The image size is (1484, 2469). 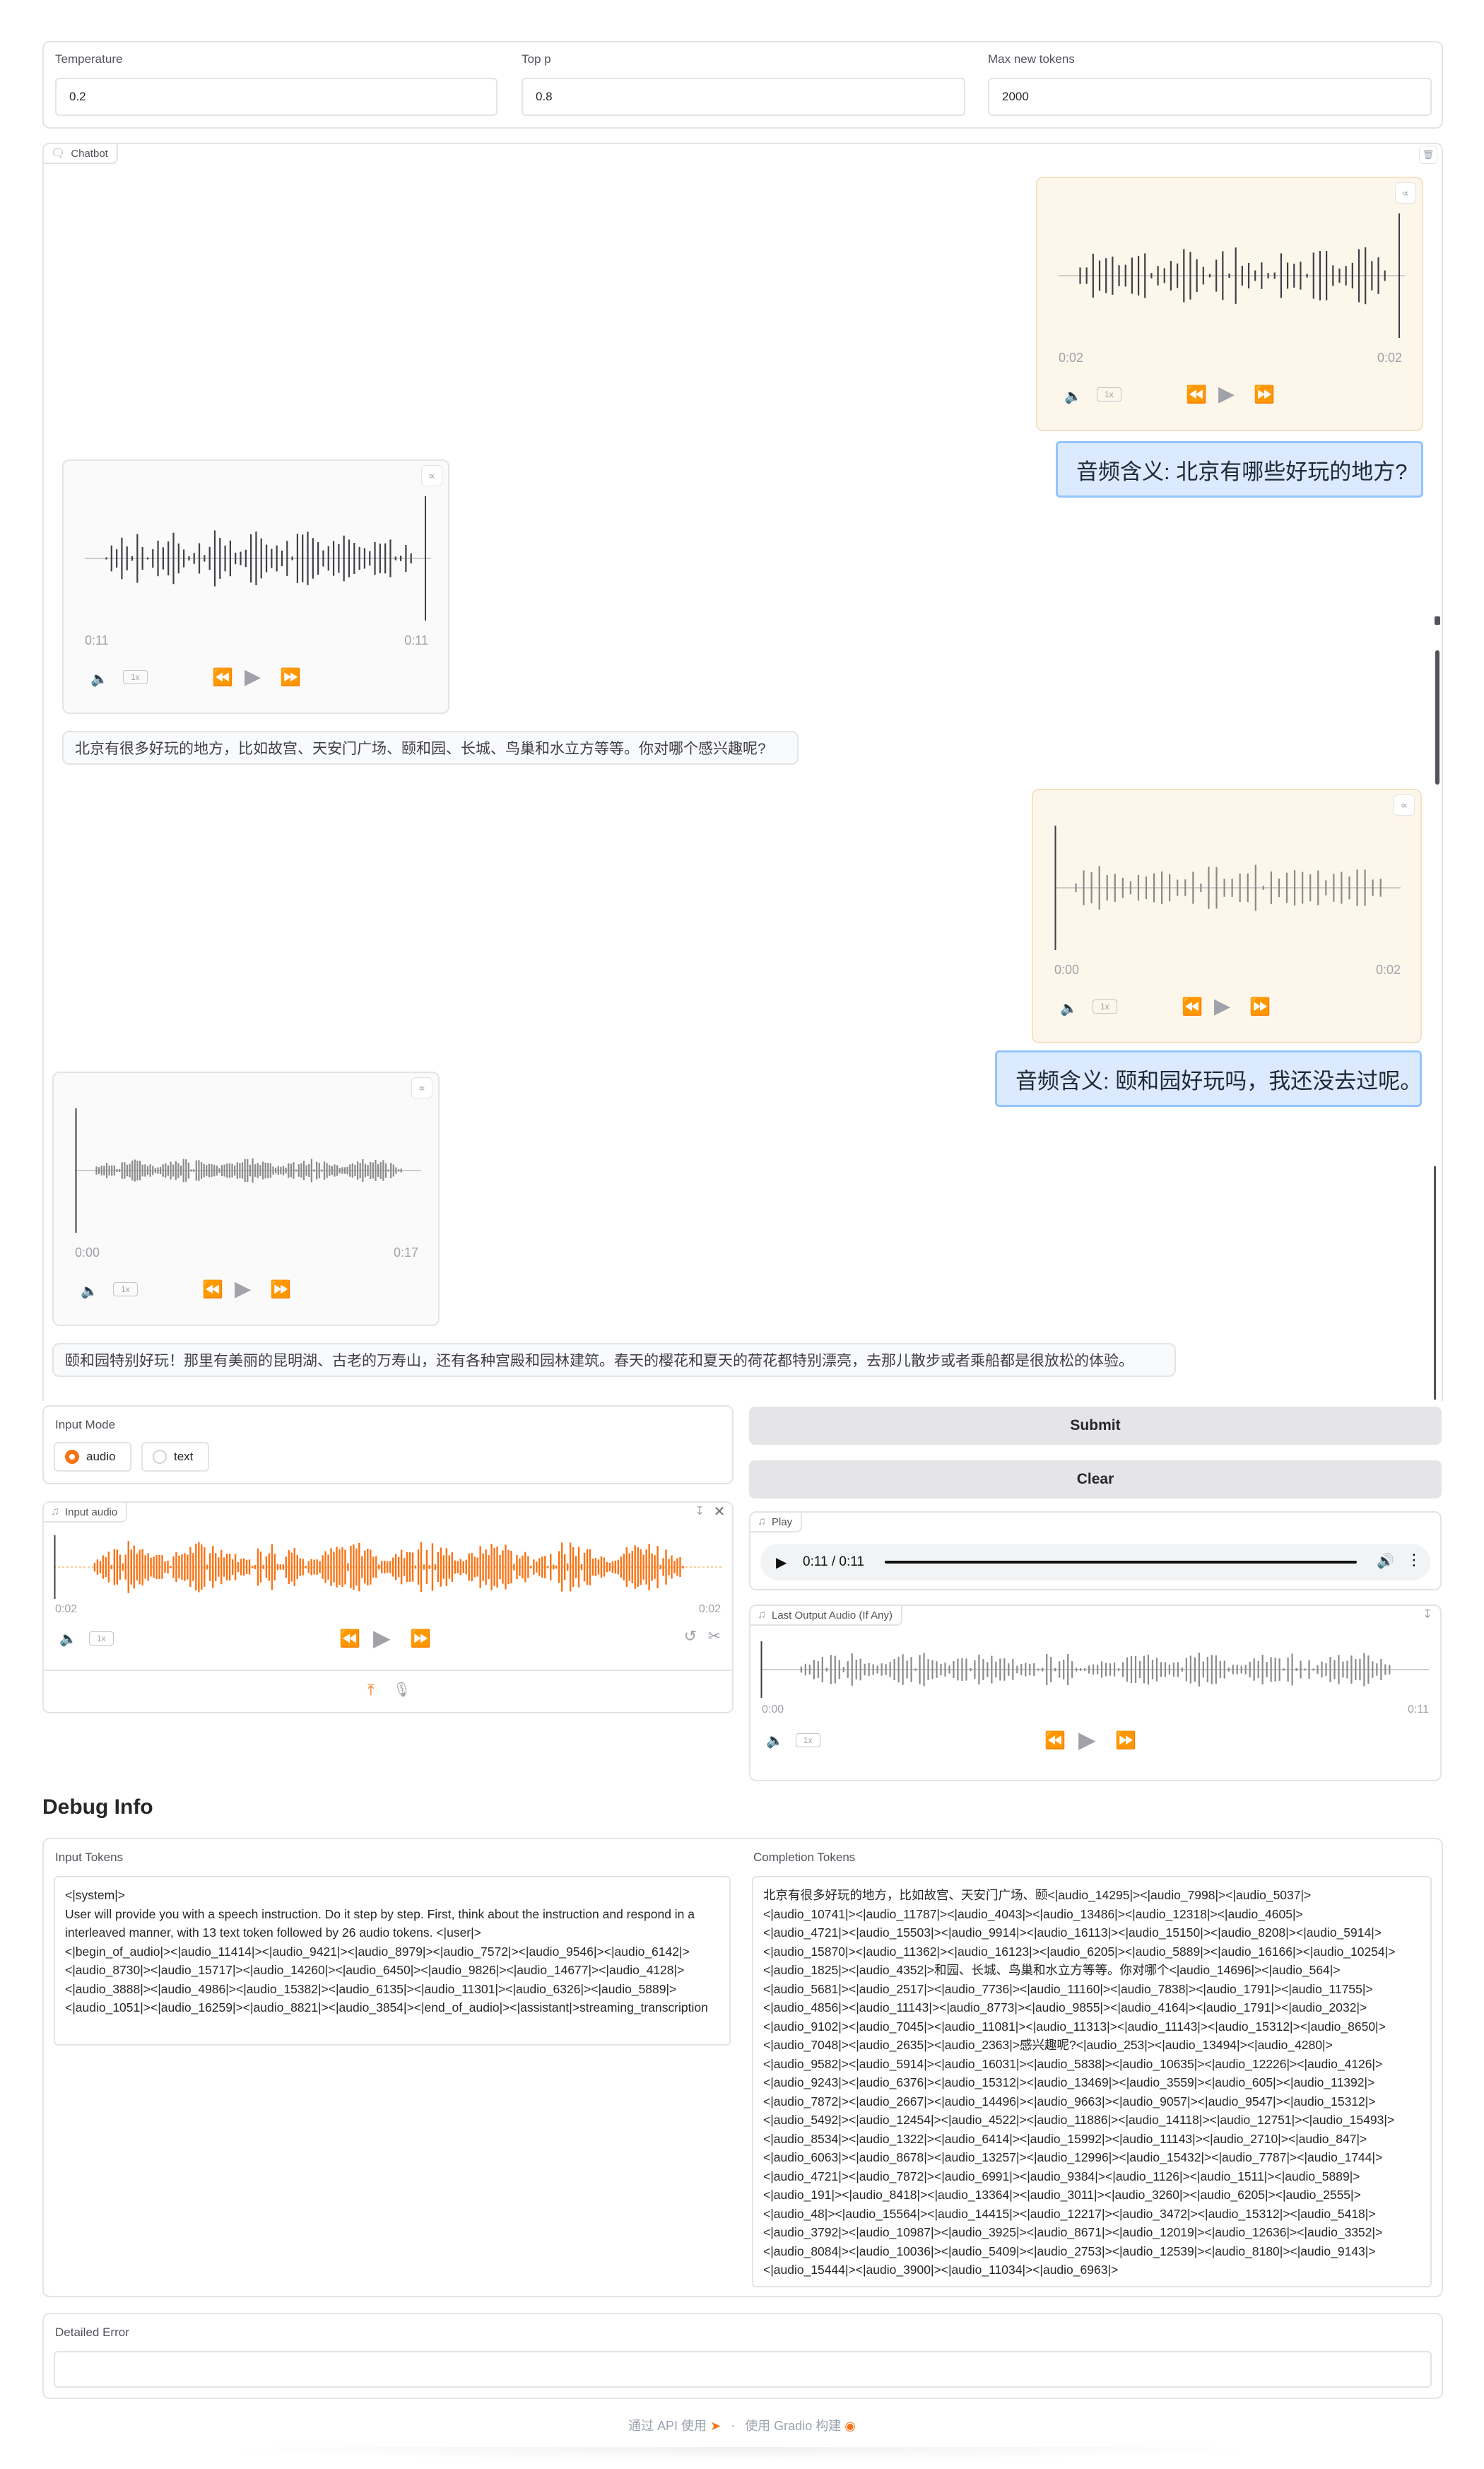 What do you see at coordinates (371, 1690) in the screenshot?
I see `upload-icon: ⤒` at bounding box center [371, 1690].